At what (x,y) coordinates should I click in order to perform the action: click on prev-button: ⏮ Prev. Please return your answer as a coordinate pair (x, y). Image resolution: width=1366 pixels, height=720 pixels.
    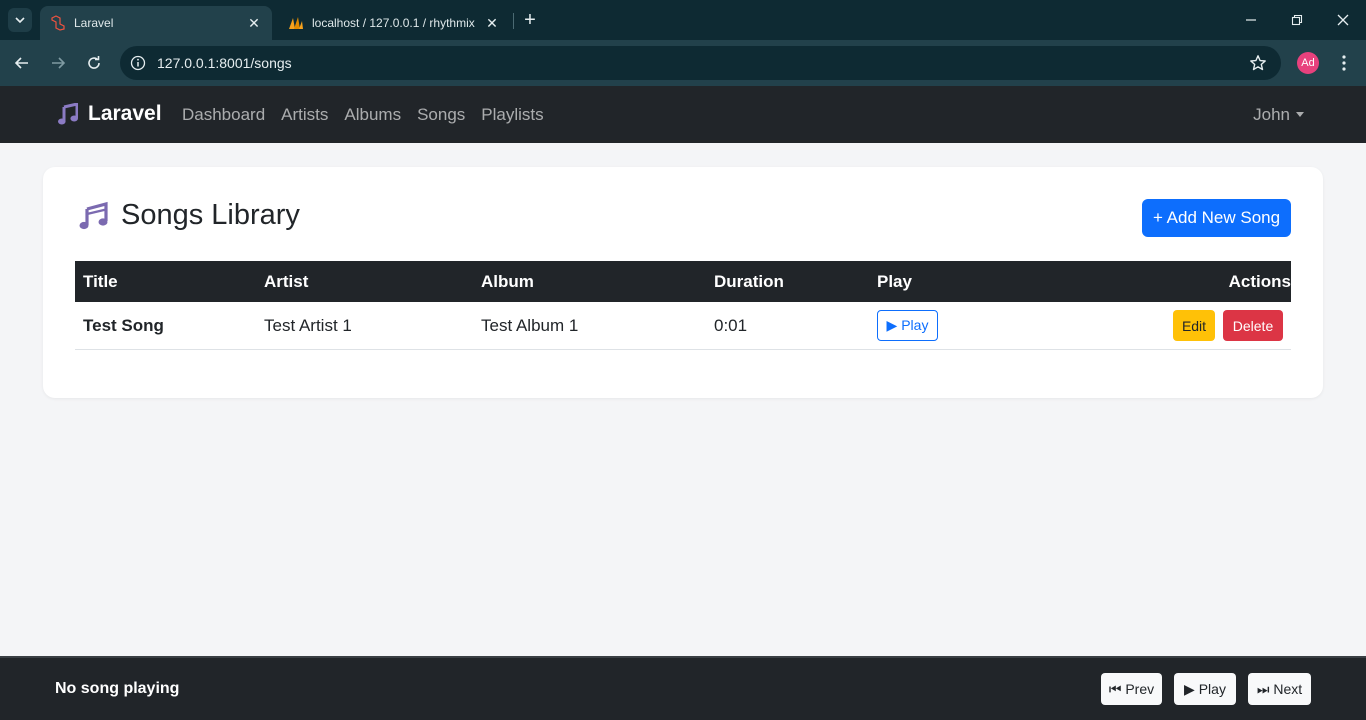
    Looking at the image, I should click on (1131, 689).